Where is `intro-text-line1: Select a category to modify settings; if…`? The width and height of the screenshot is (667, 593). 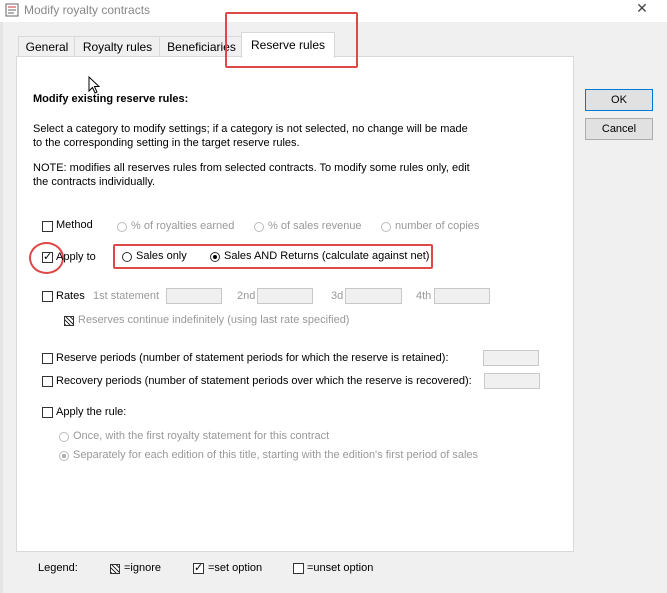
intro-text-line1: Select a category to modify settings; if… is located at coordinates (250, 129).